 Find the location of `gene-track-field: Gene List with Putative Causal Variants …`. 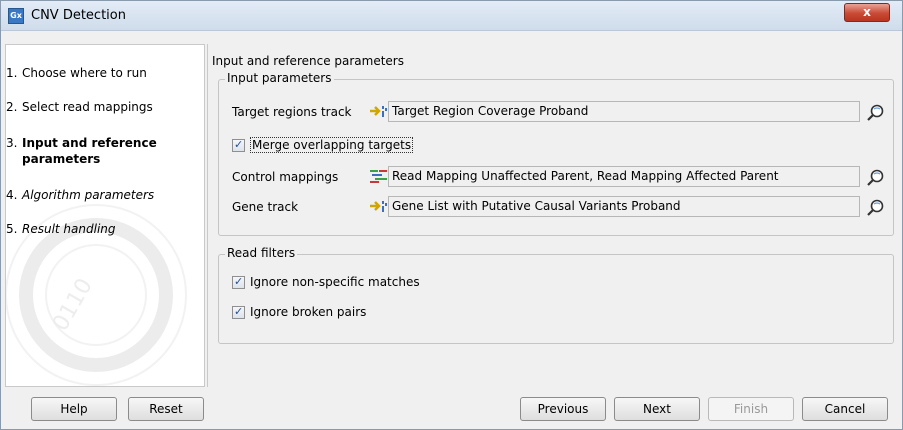

gene-track-field: Gene List with Putative Causal Variants … is located at coordinates (624, 206).